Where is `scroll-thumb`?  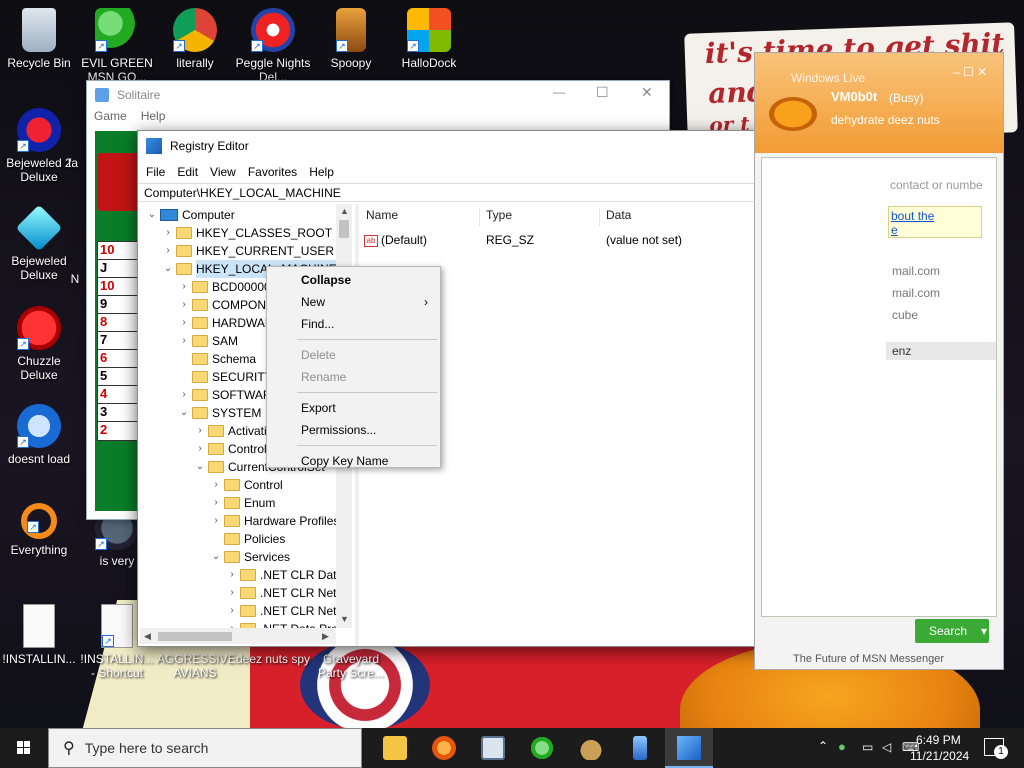 scroll-thumb is located at coordinates (195, 636).